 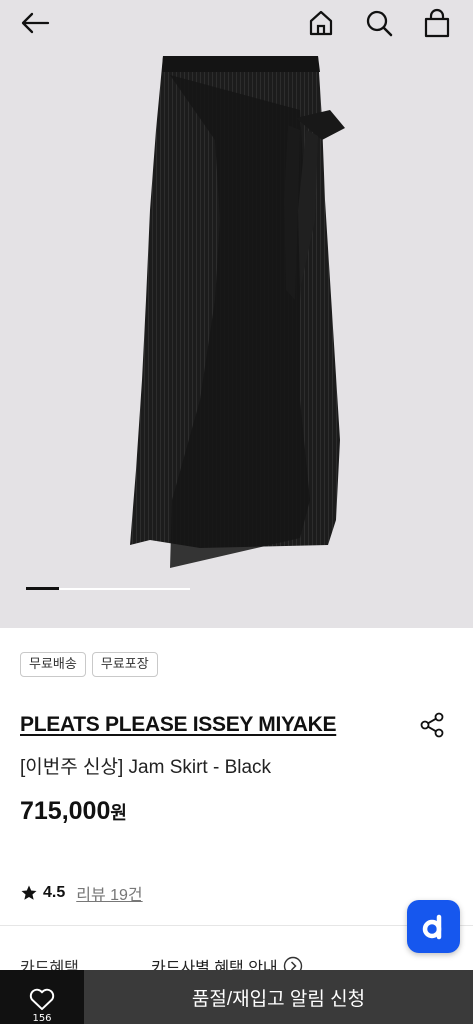 What do you see at coordinates (53, 664) in the screenshot?
I see `free-shipping-badge: 무료배송` at bounding box center [53, 664].